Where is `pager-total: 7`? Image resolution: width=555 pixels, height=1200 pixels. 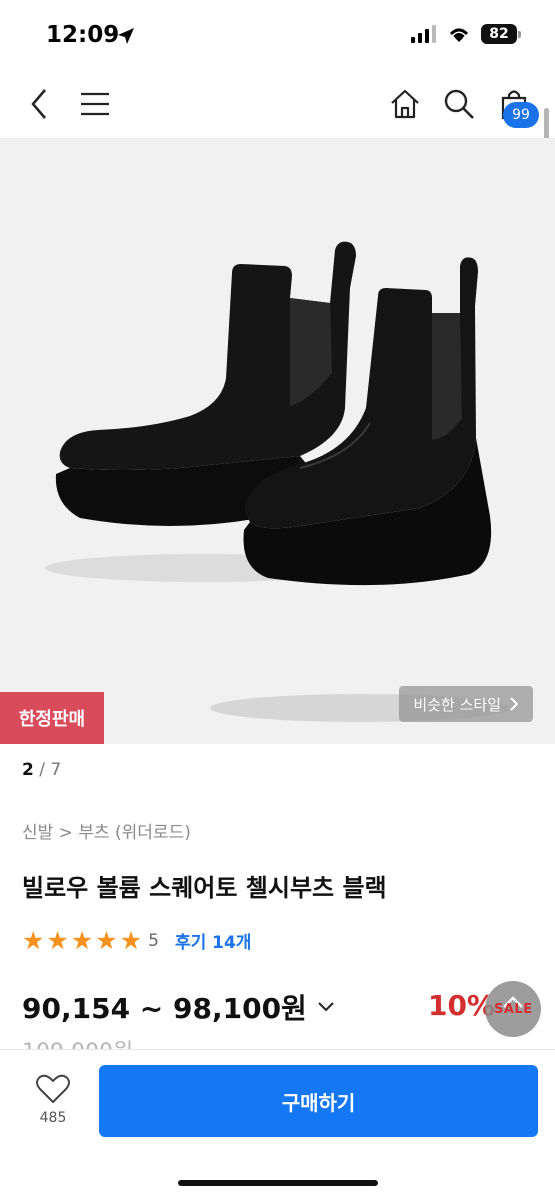 pager-total: 7 is located at coordinates (56, 770).